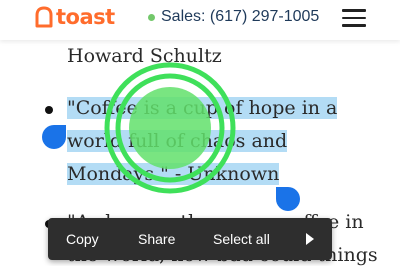  I want to click on quote-line: "Coffee is a cup of hope in a, so click(202, 108).